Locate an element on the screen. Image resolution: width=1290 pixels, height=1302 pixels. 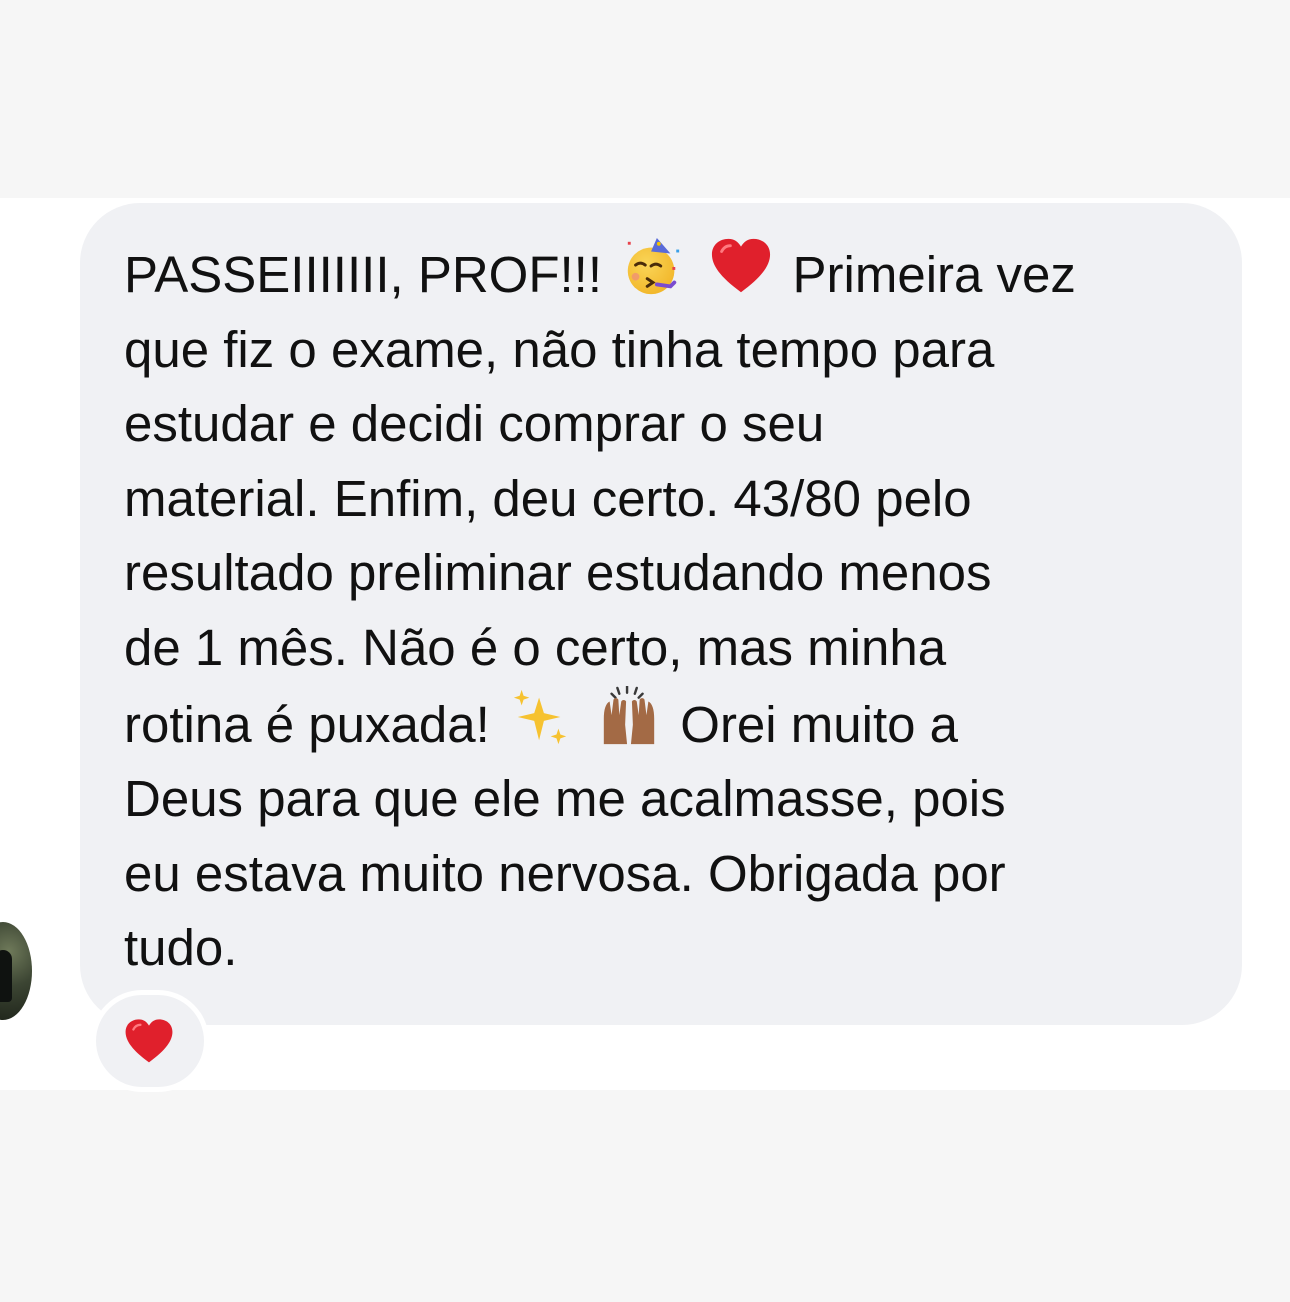
message-line-1: PASSEIIIIIII, PROF!!! Primeira vez is located at coordinates (664, 274).